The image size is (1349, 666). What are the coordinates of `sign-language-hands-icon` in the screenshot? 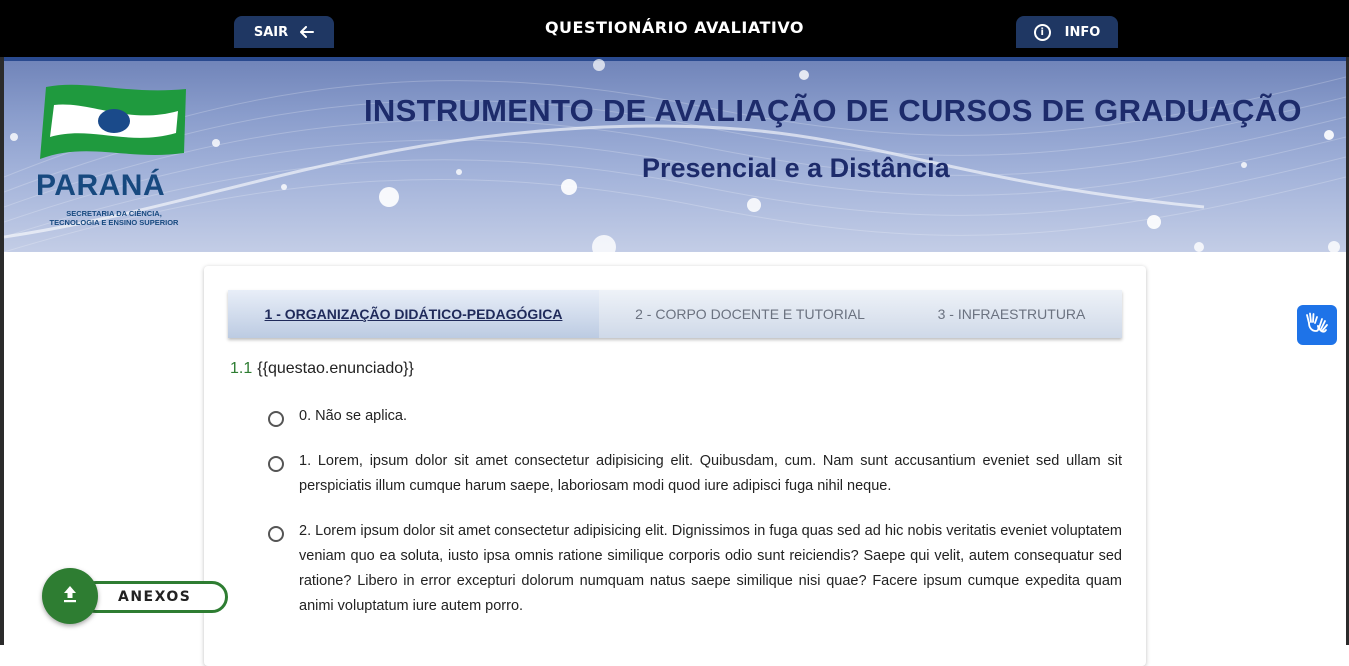 It's located at (1317, 325).